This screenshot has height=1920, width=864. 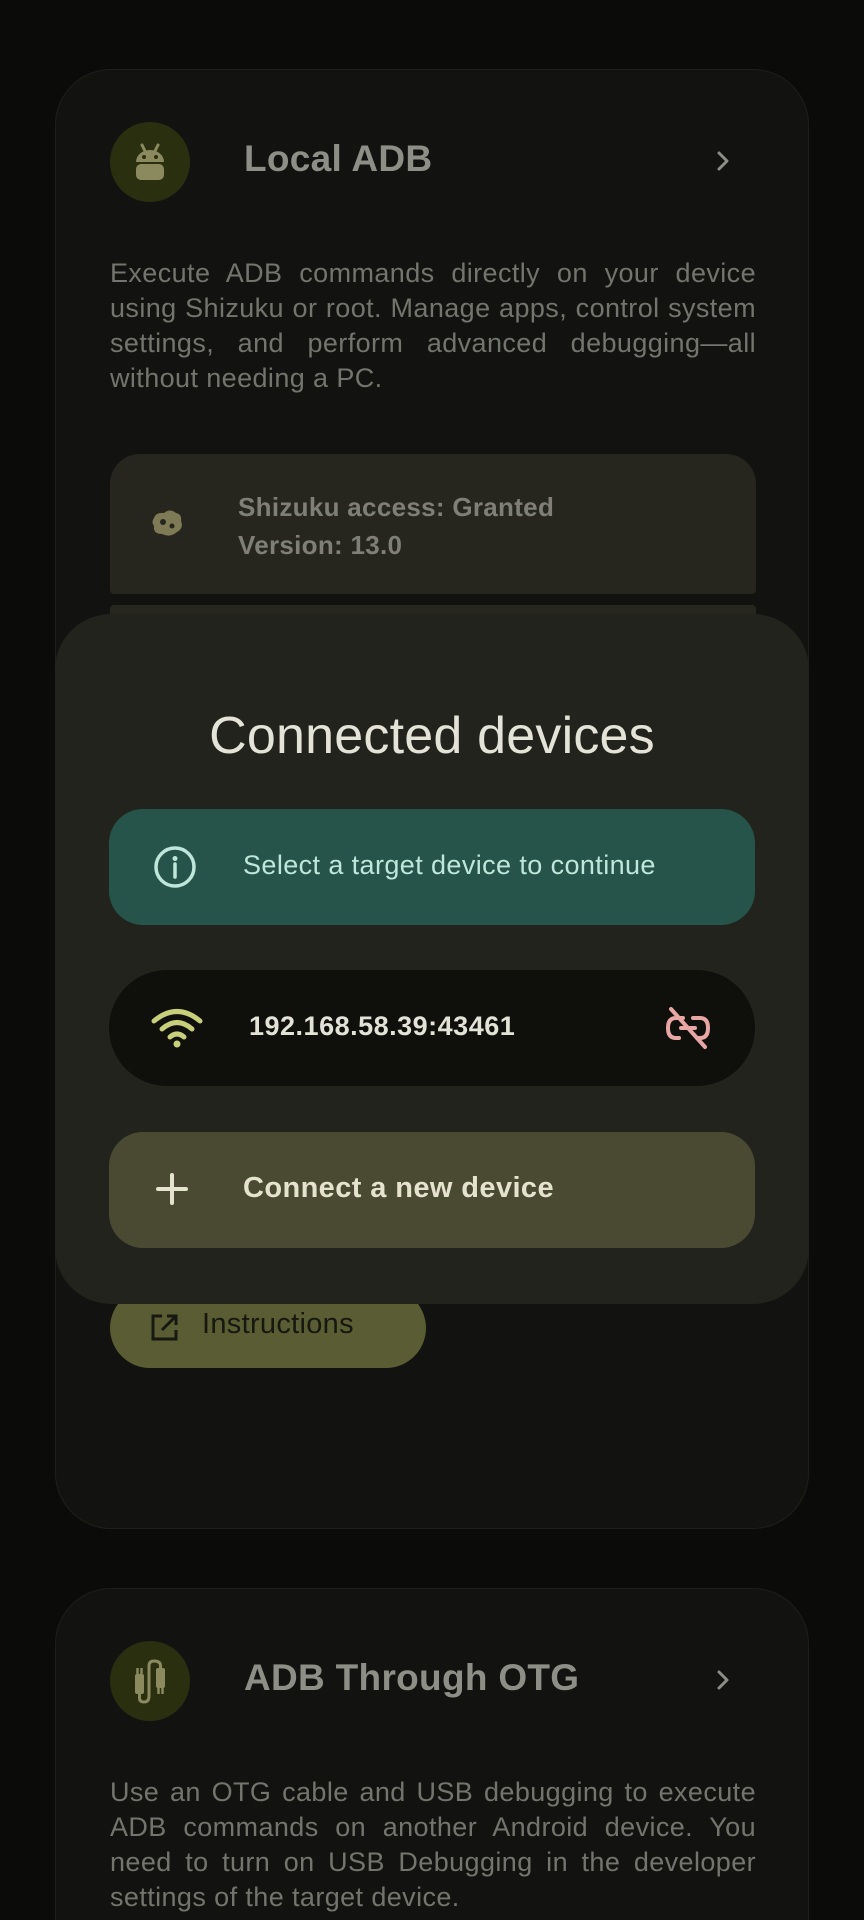 What do you see at coordinates (150, 162) in the screenshot?
I see `android-icon` at bounding box center [150, 162].